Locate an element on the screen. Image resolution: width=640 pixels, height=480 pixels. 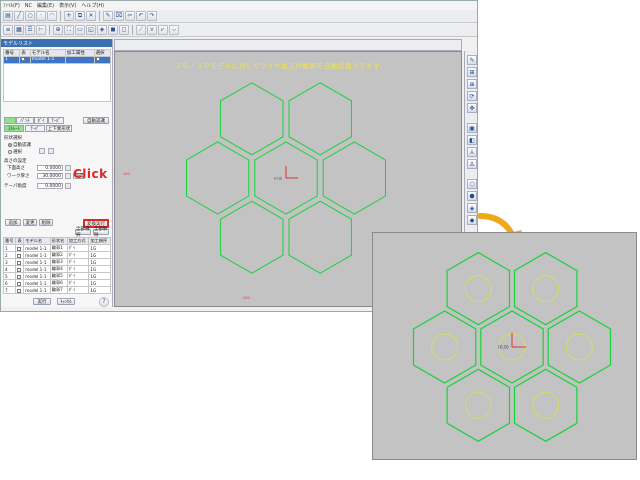
view-iso-icon: ◈ is located at coordinates (102, 30).